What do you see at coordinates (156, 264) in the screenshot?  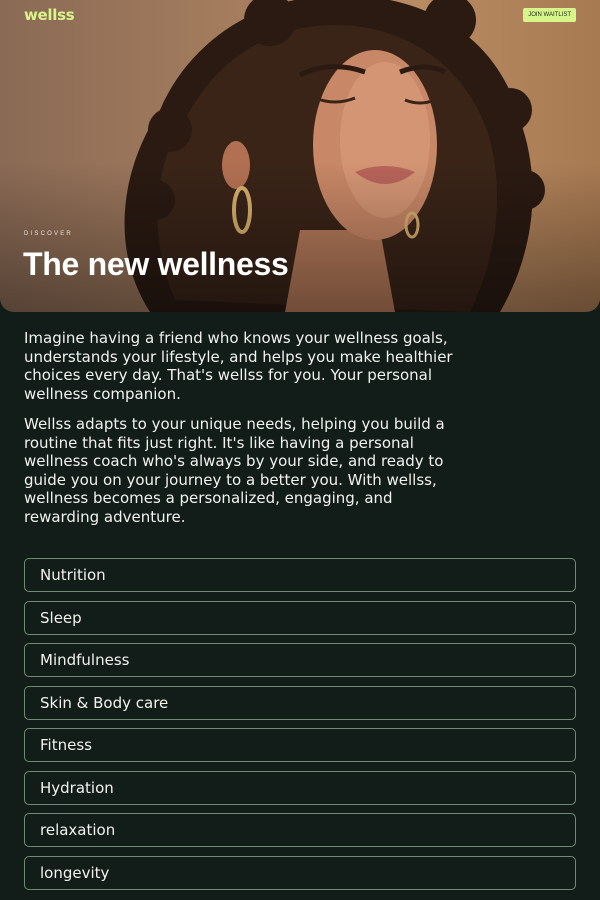 I see `hero-title: The new wellness` at bounding box center [156, 264].